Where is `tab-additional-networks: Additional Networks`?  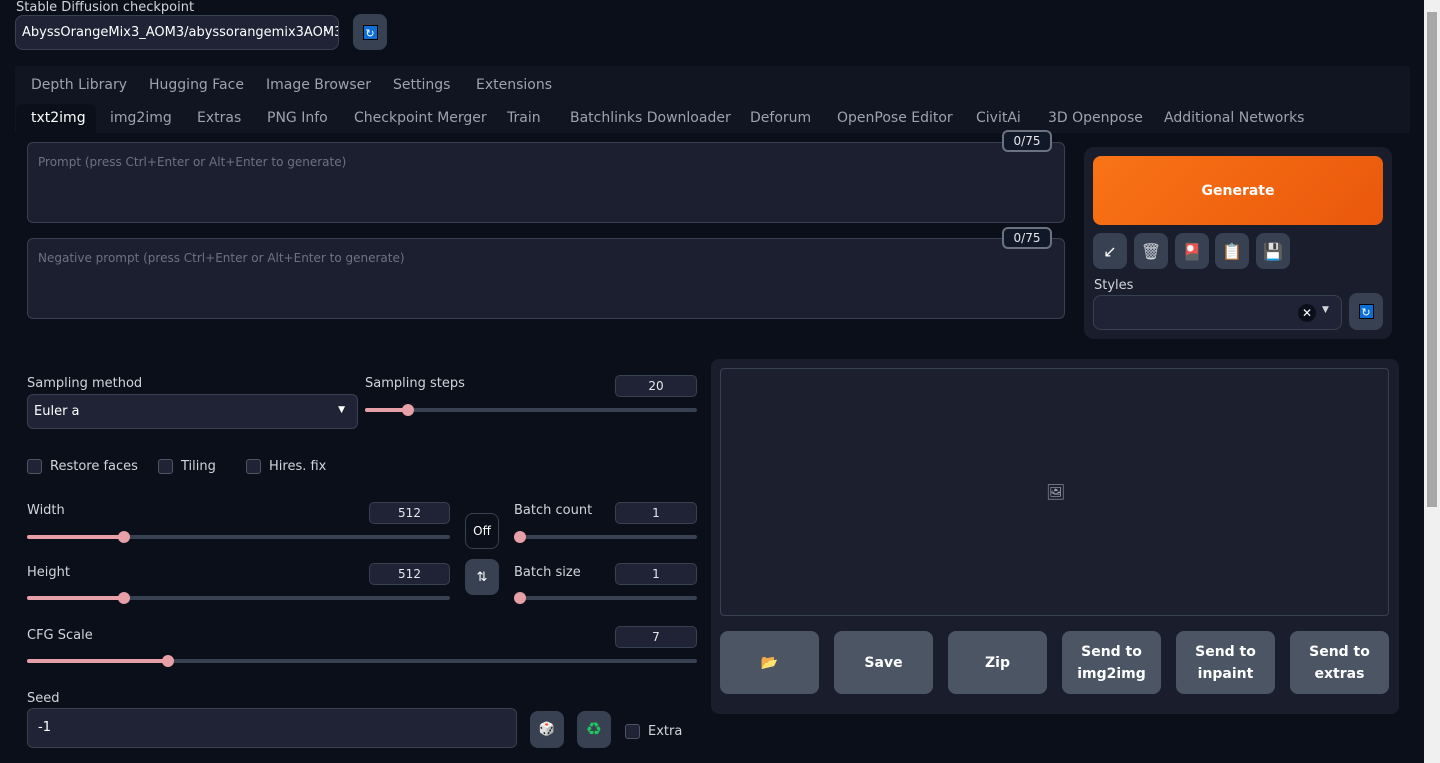 tab-additional-networks: Additional Networks is located at coordinates (1234, 118).